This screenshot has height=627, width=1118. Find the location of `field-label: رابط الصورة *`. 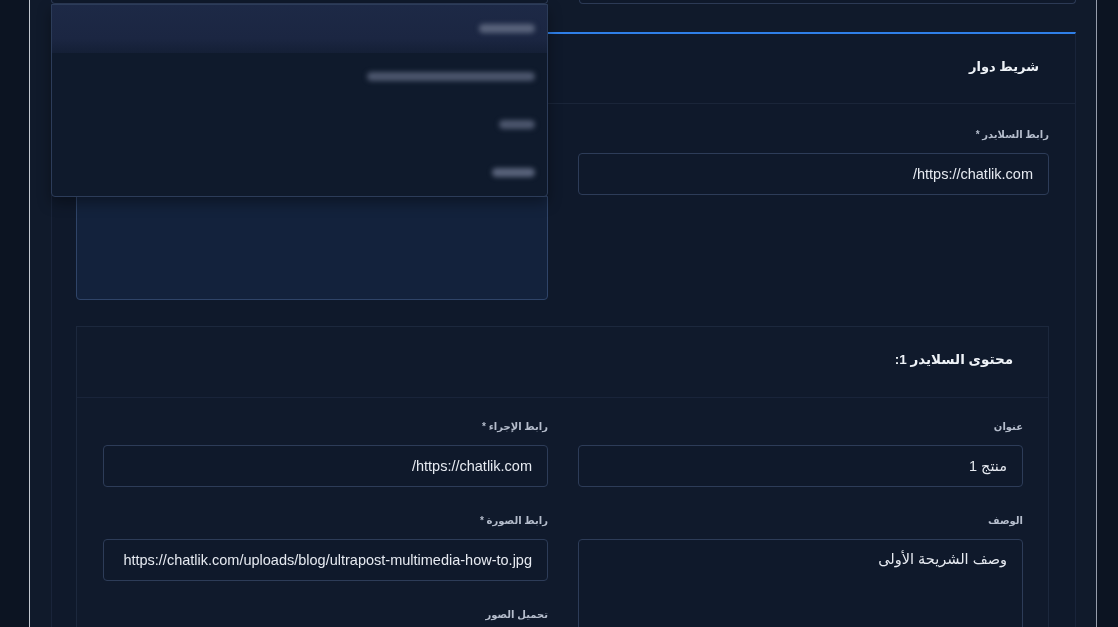

field-label: رابط الصورة * is located at coordinates (513, 521).